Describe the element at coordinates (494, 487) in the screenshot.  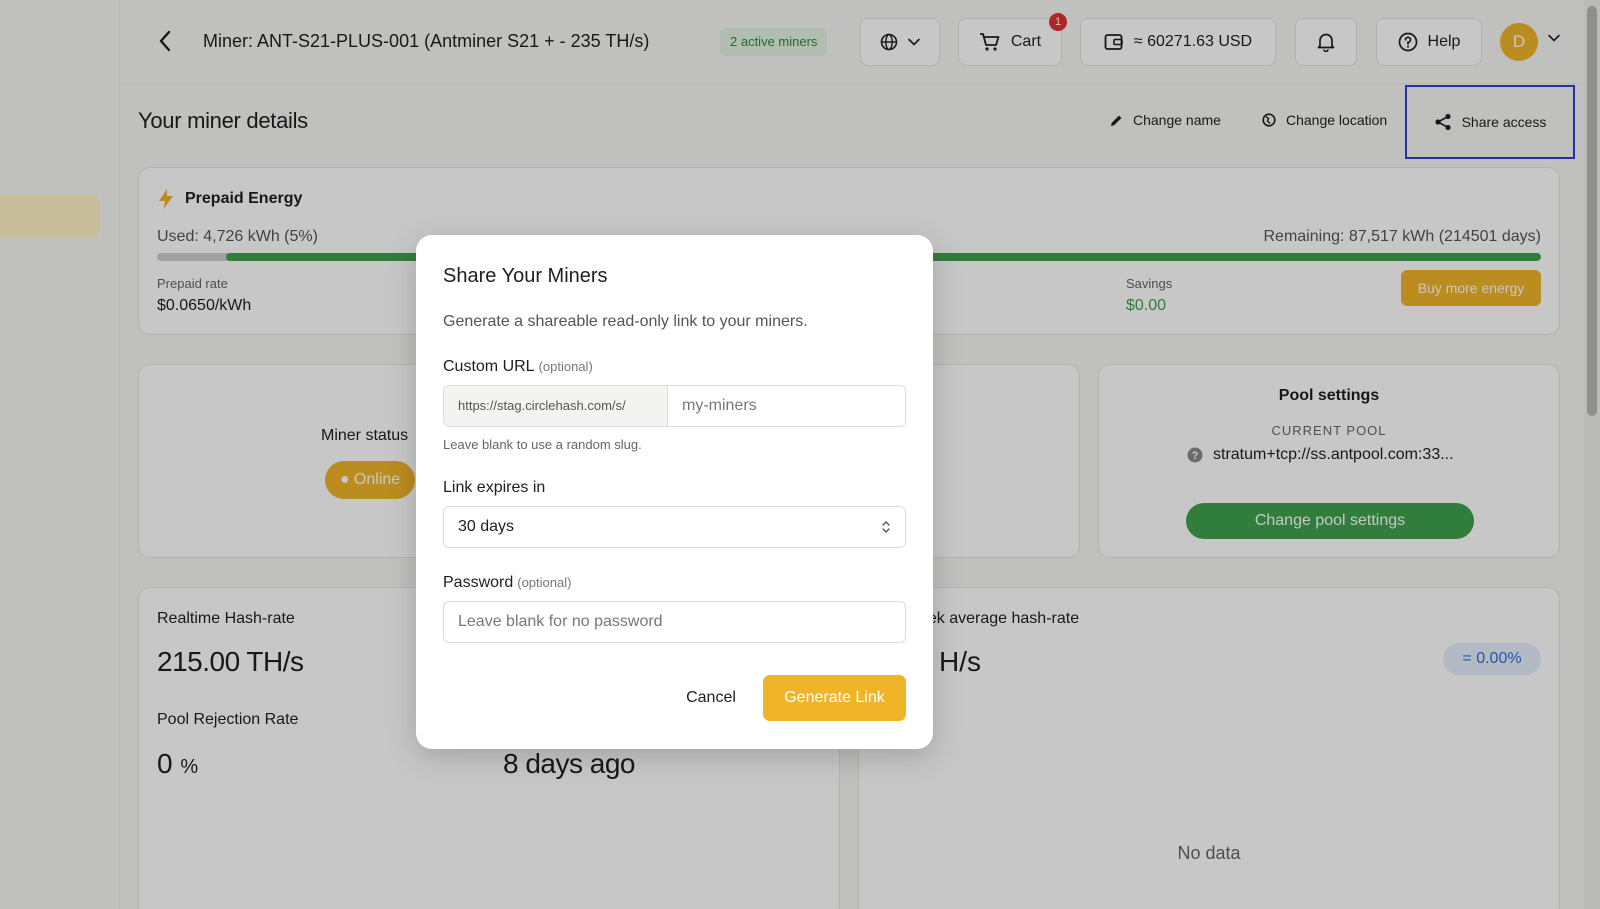
I see `link-expires-label: Link expires in` at that location.